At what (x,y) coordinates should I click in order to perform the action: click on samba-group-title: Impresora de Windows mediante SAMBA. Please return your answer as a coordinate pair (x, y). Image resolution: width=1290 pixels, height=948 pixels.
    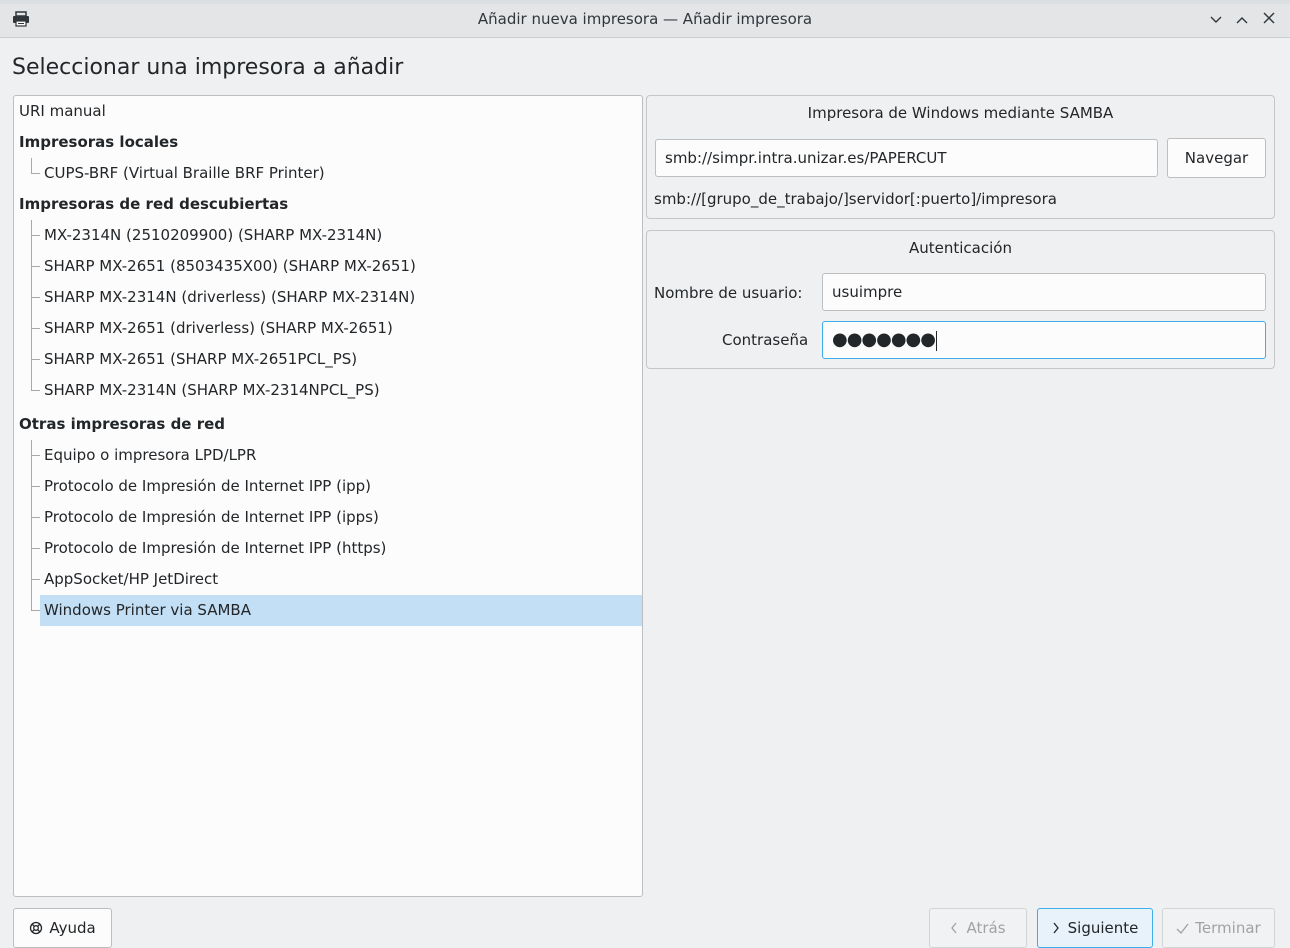
    Looking at the image, I should click on (960, 113).